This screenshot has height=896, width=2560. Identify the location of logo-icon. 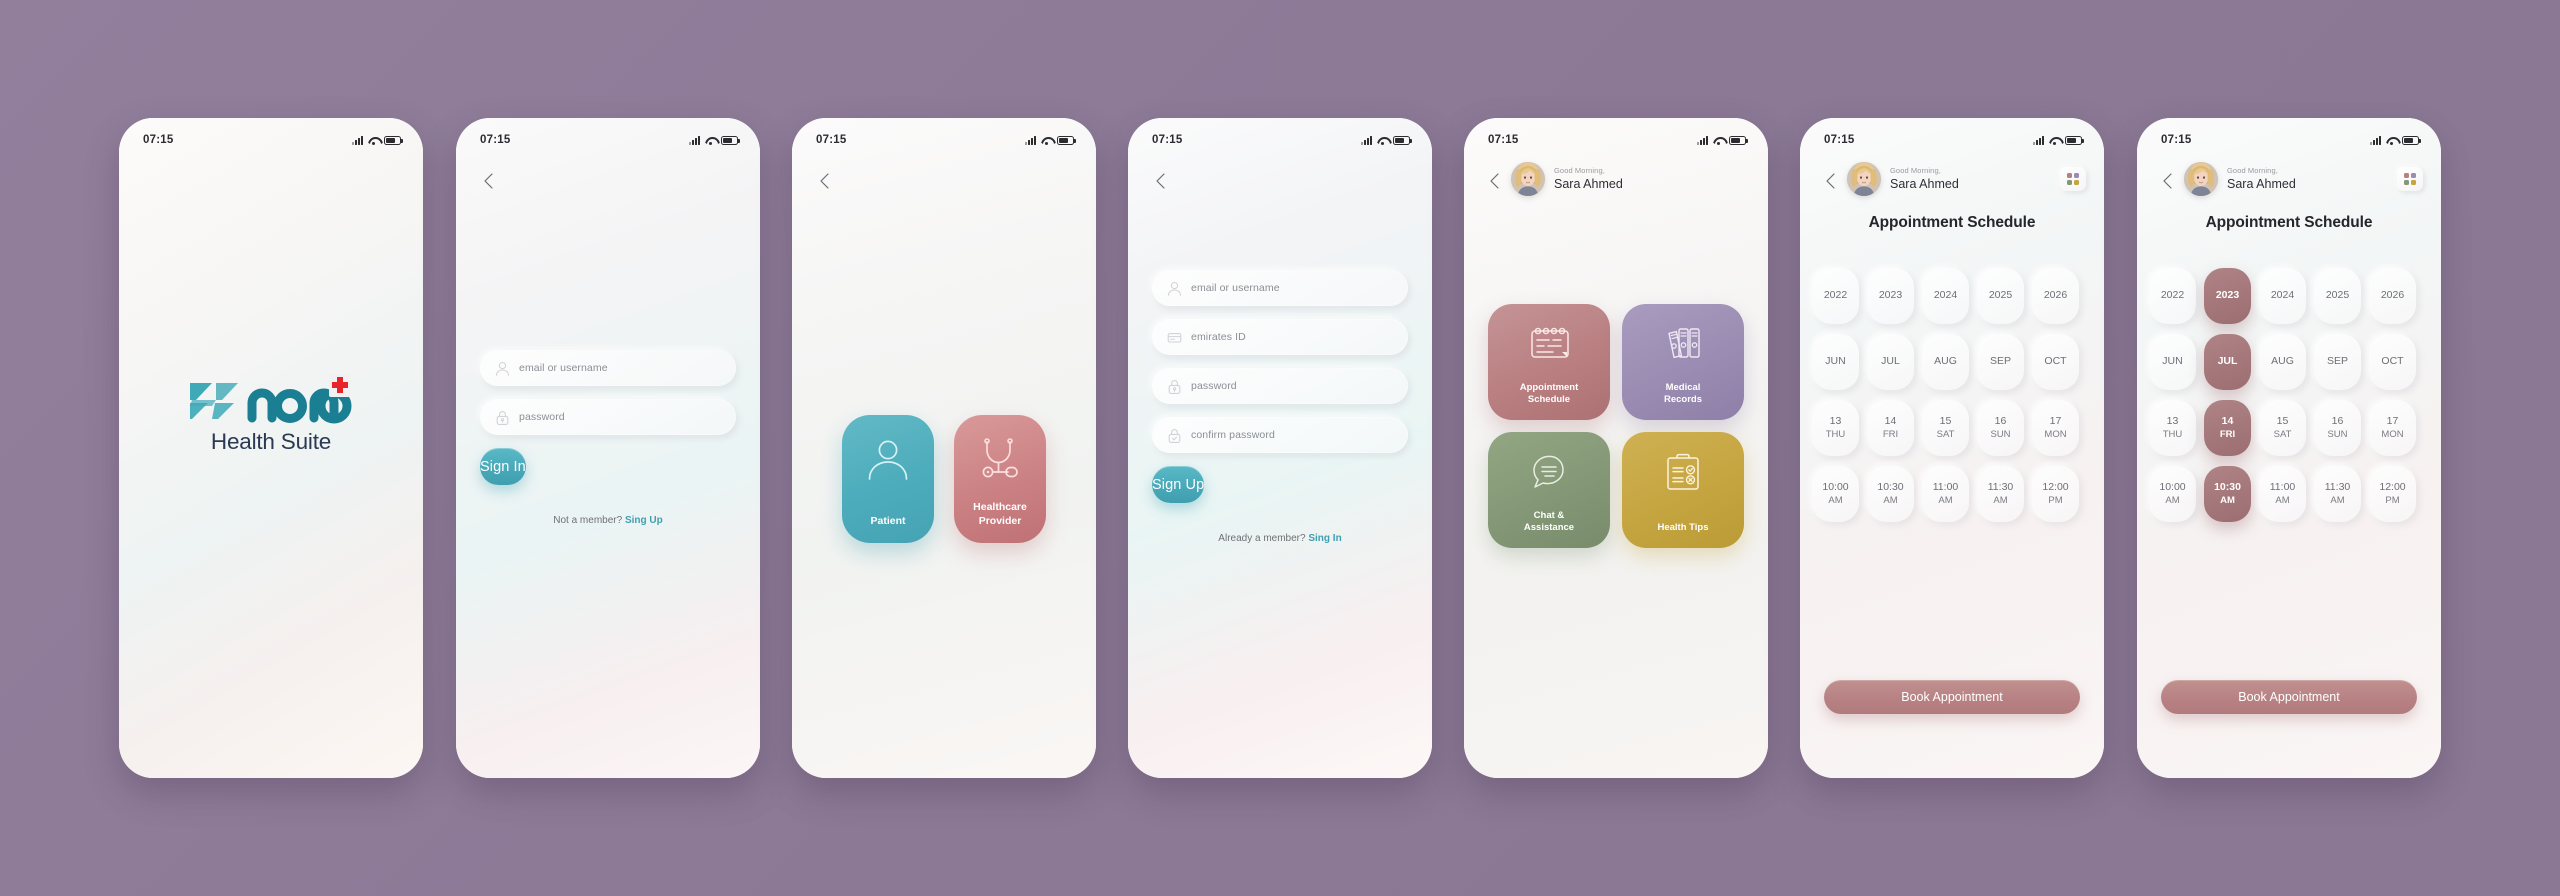
(271, 399).